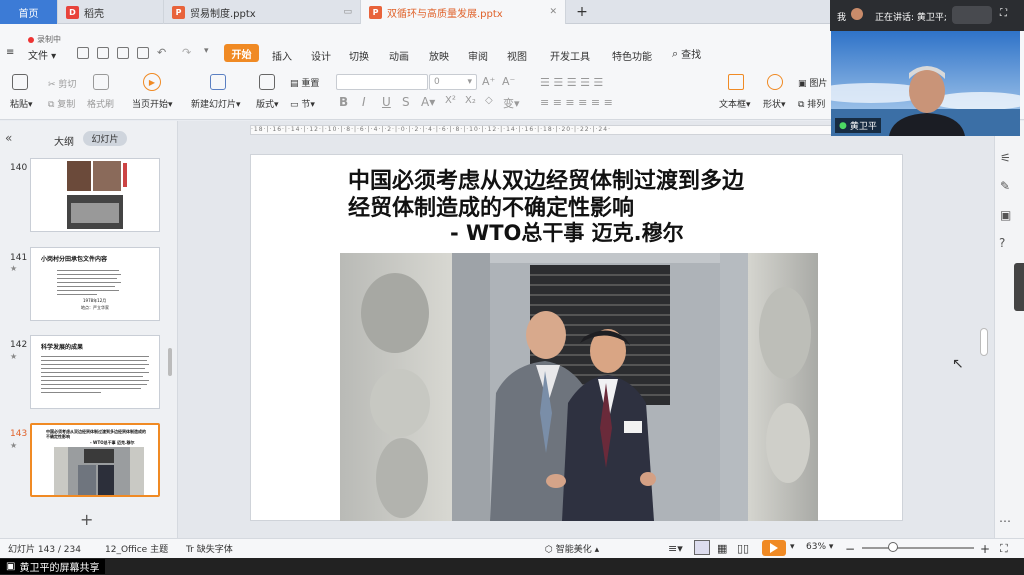 Image resolution: width=1024 pixels, height=575 pixels. What do you see at coordinates (571, 82) in the screenshot?
I see `bullets-icon: ☰ ☰ ☰ ☰ ☰` at bounding box center [571, 82].